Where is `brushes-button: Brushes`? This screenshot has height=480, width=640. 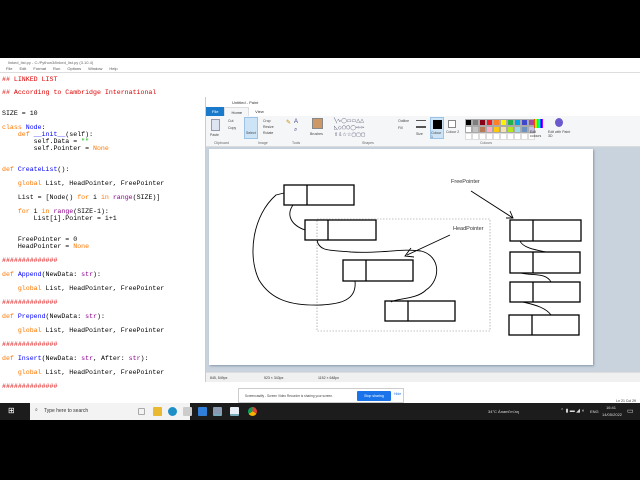 brushes-button: Brushes is located at coordinates (316, 134).